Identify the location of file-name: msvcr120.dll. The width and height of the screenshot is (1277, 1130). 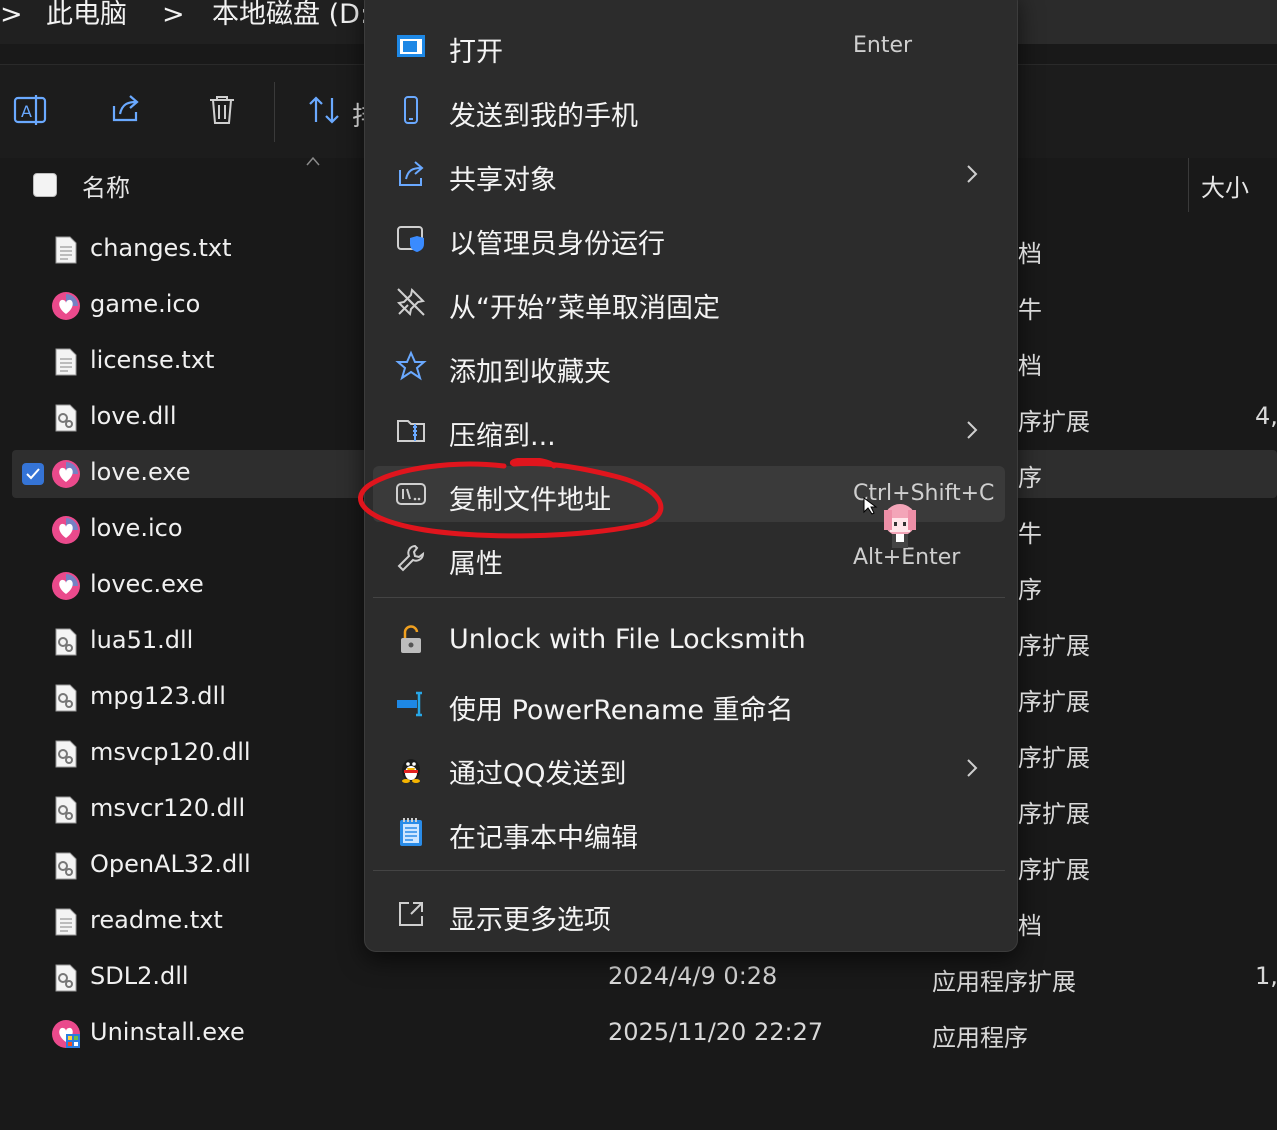
(167, 808).